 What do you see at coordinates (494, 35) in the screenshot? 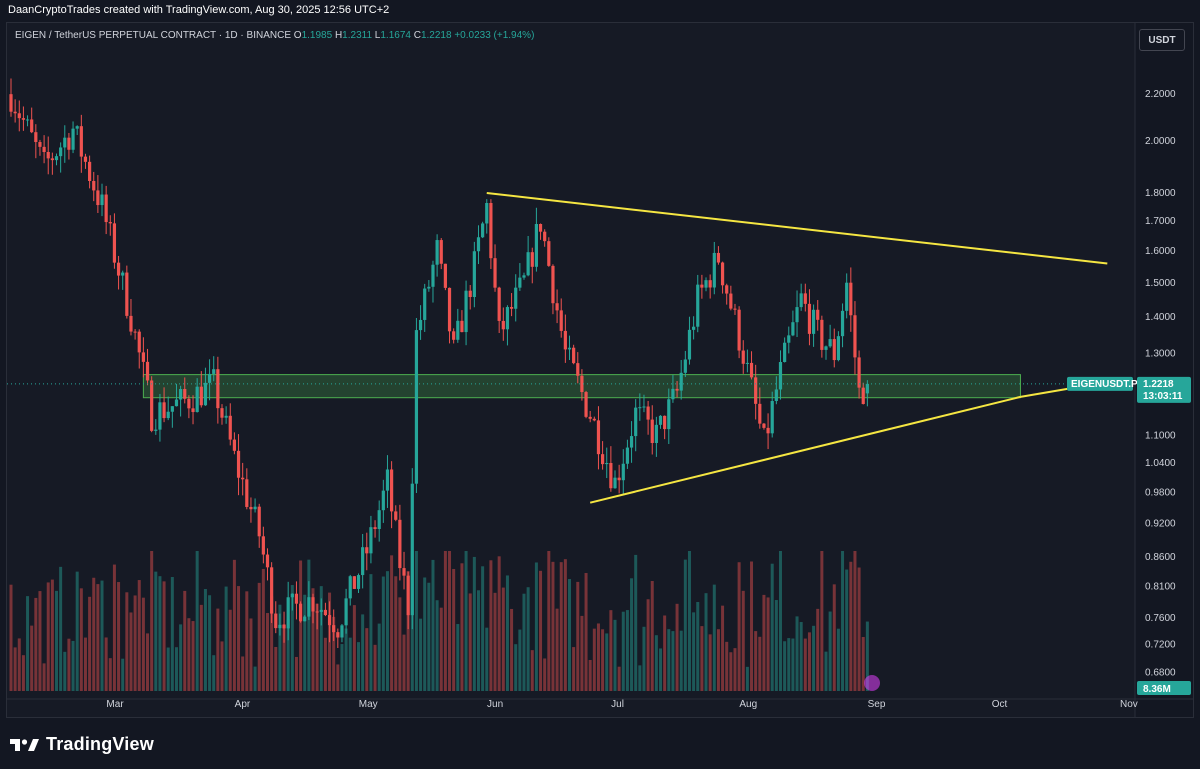
I see `change-value: +0.0233 (+1.94%)` at bounding box center [494, 35].